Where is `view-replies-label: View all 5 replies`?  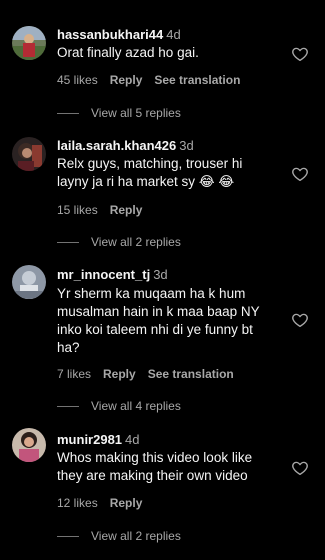 view-replies-label: View all 5 replies is located at coordinates (136, 113).